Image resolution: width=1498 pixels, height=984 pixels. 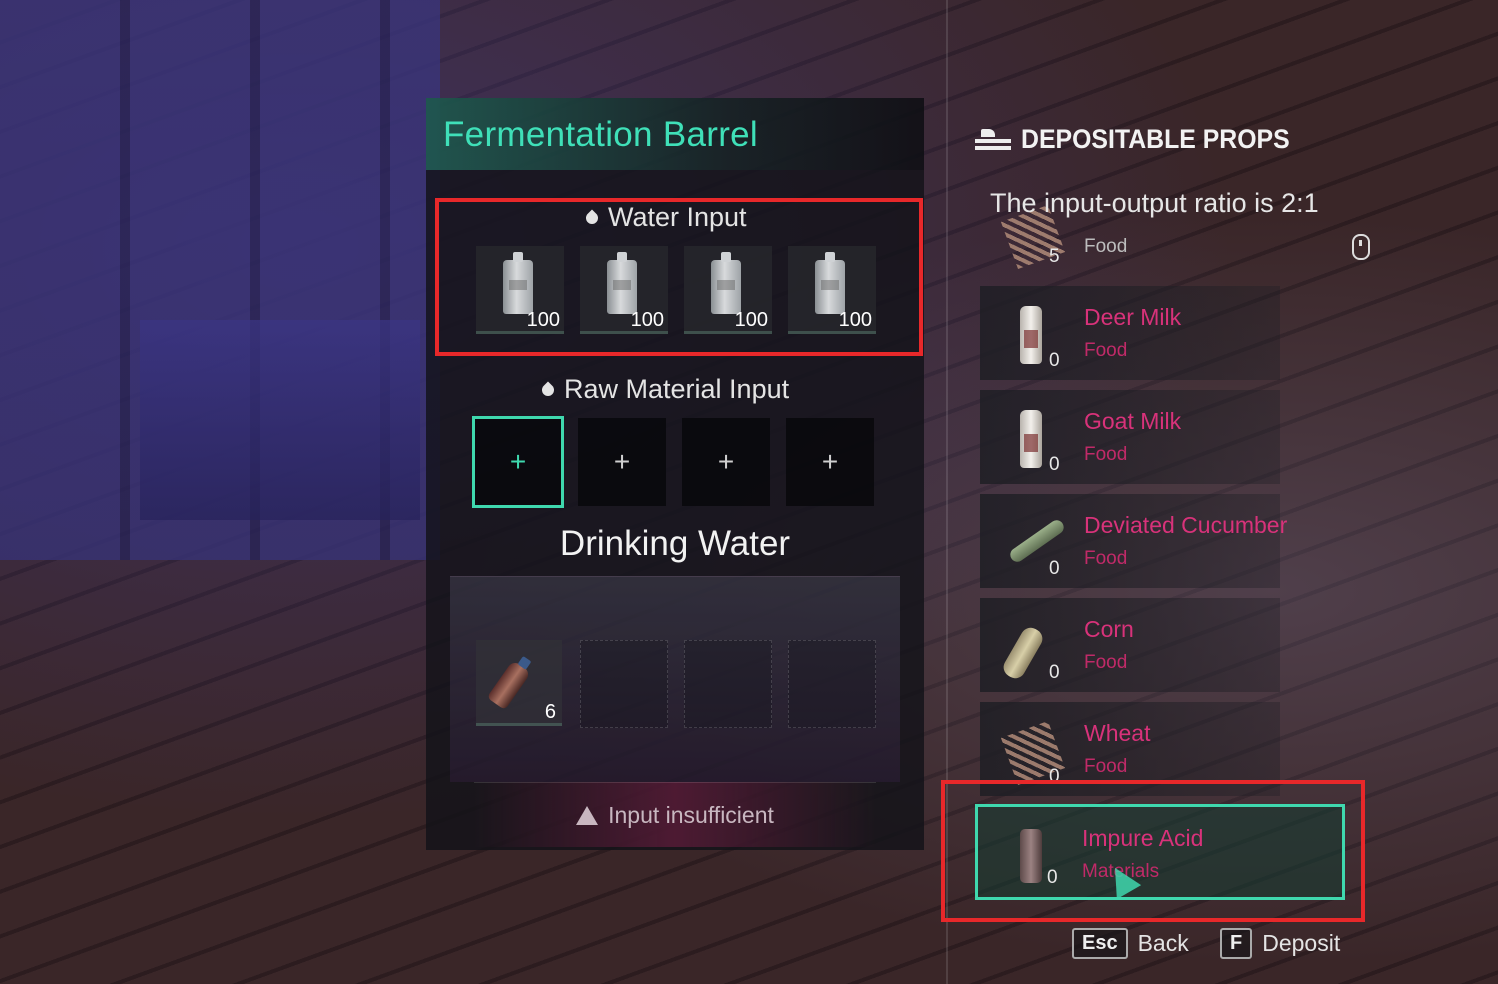 I want to click on input-warning: Input insufficient, so click(x=675, y=814).